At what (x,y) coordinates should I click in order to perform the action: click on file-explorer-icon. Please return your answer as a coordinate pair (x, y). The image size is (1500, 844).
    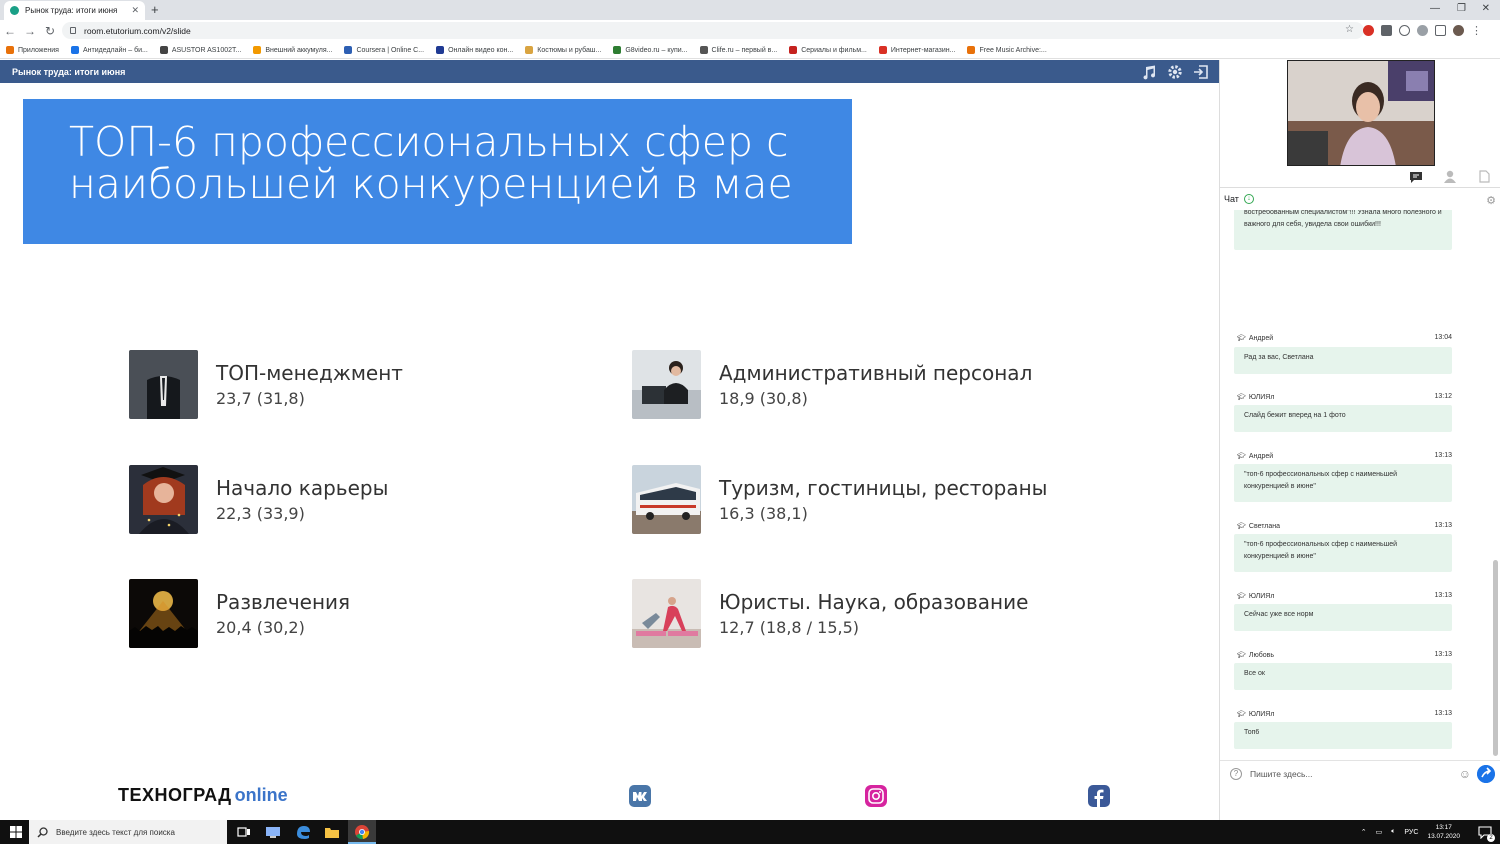
    Looking at the image, I should click on (332, 832).